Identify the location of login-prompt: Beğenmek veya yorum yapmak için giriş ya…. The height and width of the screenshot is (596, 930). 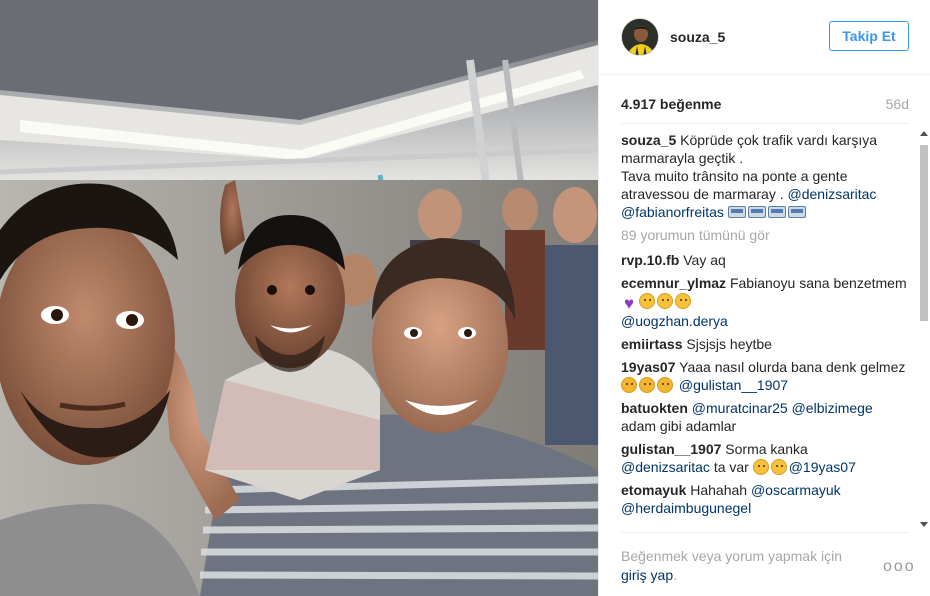
(746, 566).